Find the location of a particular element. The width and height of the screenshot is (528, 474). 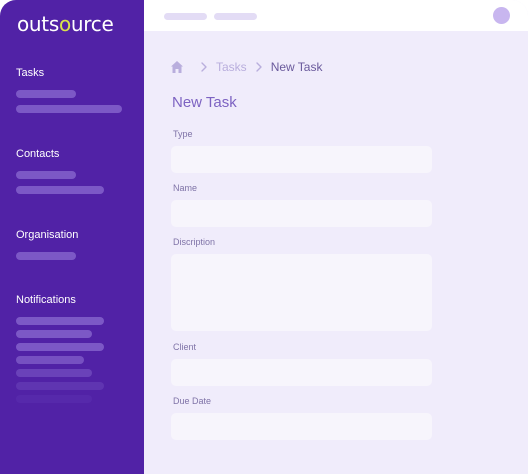

breadcrumb-link-tasks: Tasks is located at coordinates (231, 67).